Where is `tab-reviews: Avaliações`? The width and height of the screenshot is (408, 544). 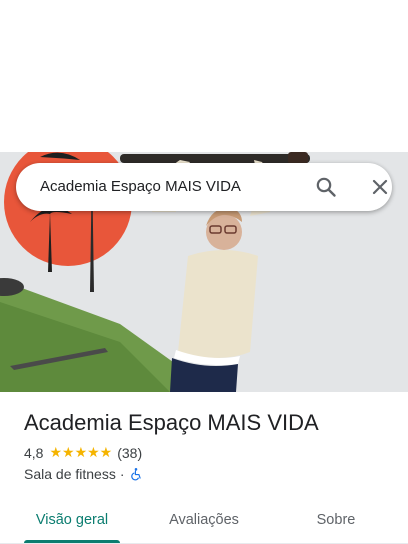 tab-reviews: Avaliações is located at coordinates (204, 520).